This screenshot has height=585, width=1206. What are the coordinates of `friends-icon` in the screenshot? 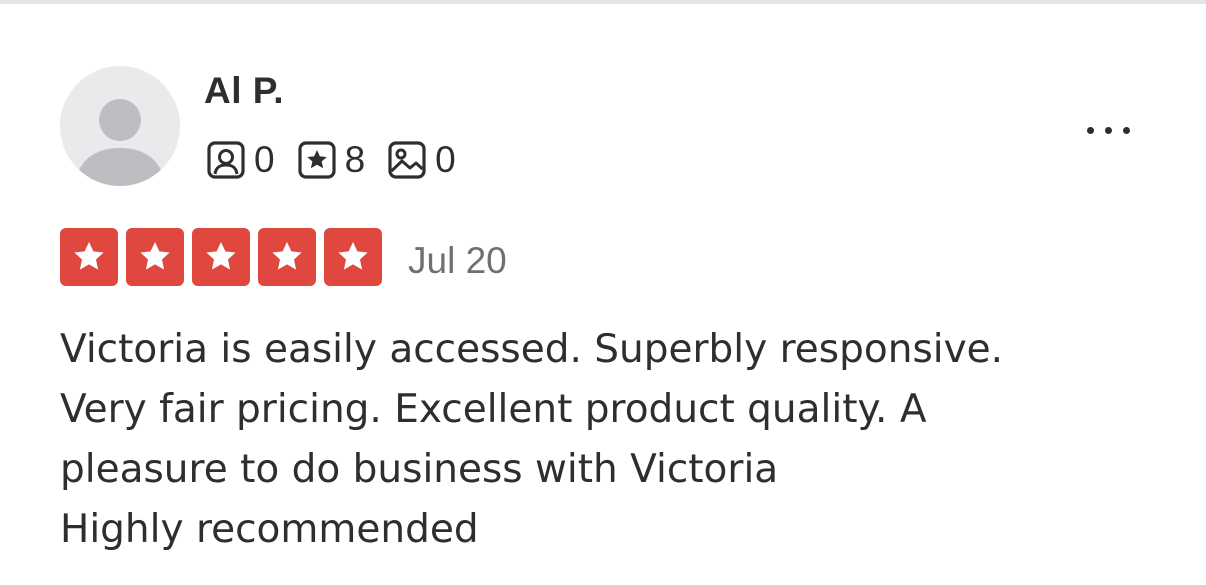 It's located at (226, 160).